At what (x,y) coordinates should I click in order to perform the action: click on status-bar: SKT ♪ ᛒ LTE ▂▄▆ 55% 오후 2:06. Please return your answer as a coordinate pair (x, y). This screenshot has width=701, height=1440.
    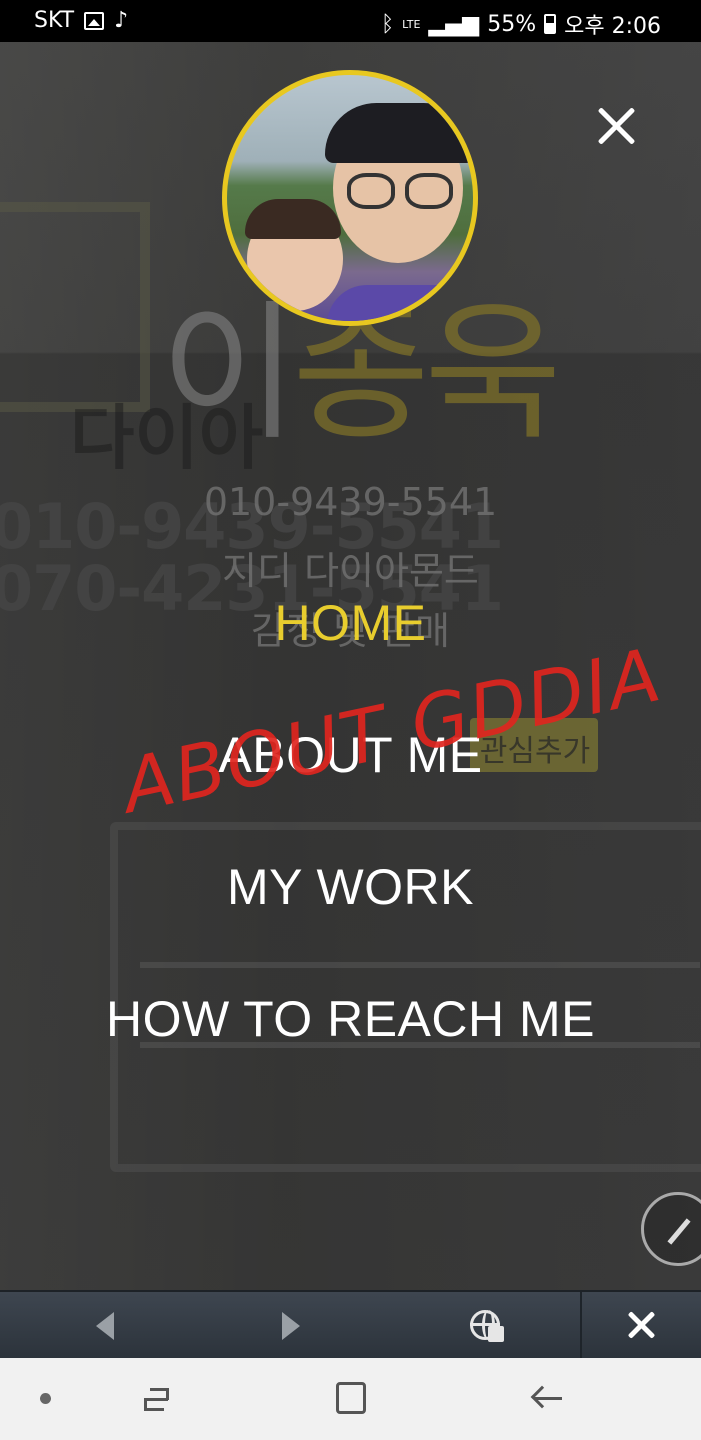
    Looking at the image, I should click on (350, 21).